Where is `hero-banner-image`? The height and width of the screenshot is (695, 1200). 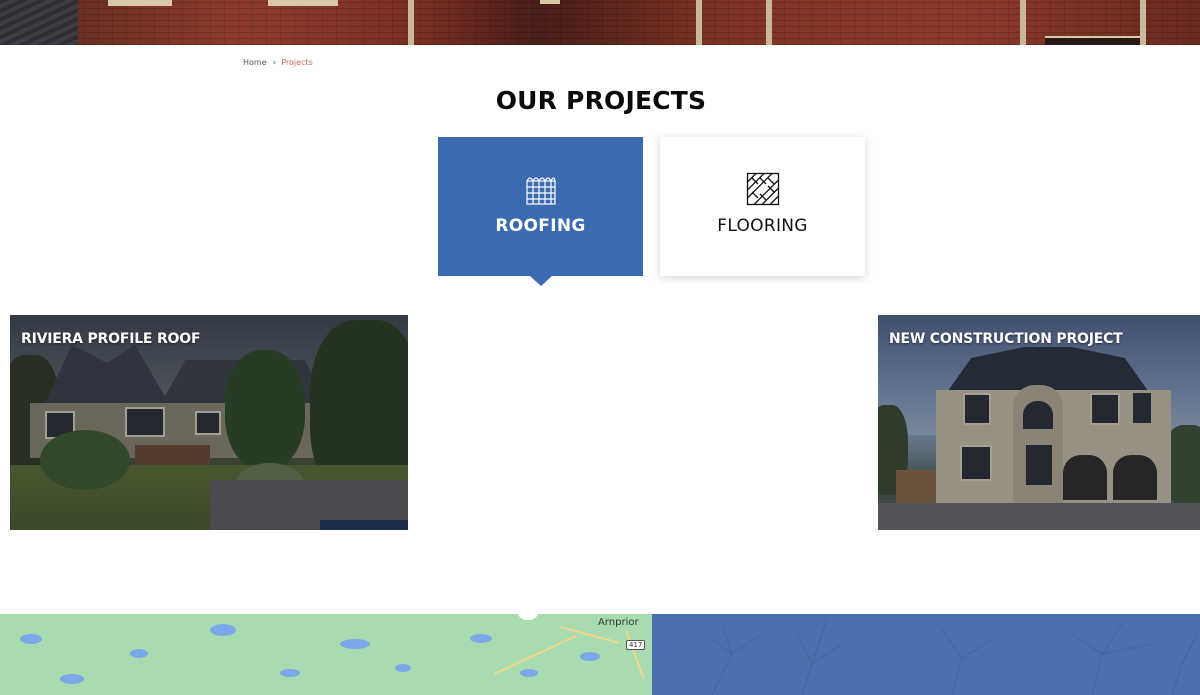
hero-banner-image is located at coordinates (600, 22).